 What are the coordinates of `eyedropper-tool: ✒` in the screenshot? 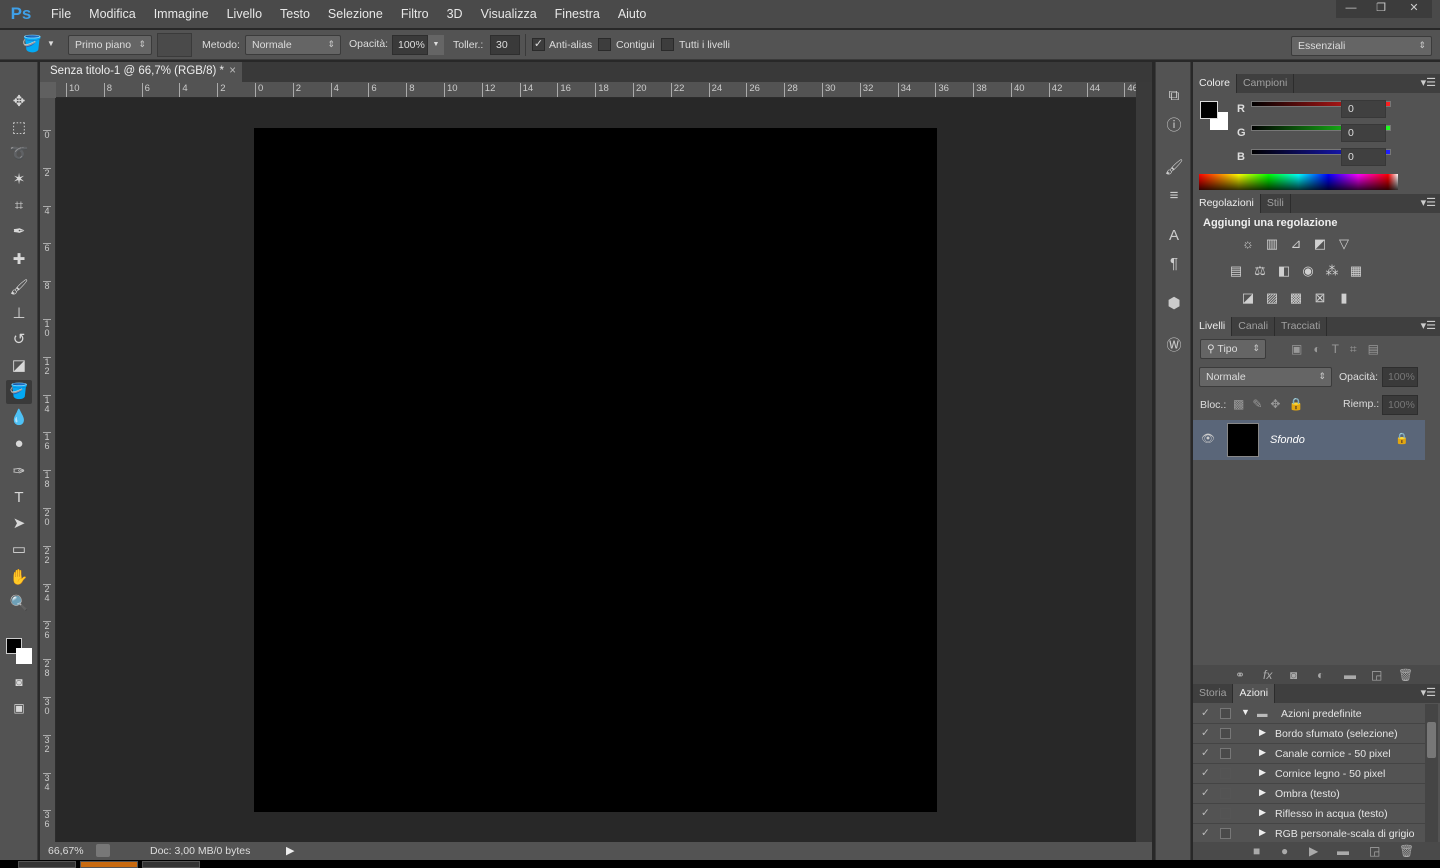 It's located at (19, 232).